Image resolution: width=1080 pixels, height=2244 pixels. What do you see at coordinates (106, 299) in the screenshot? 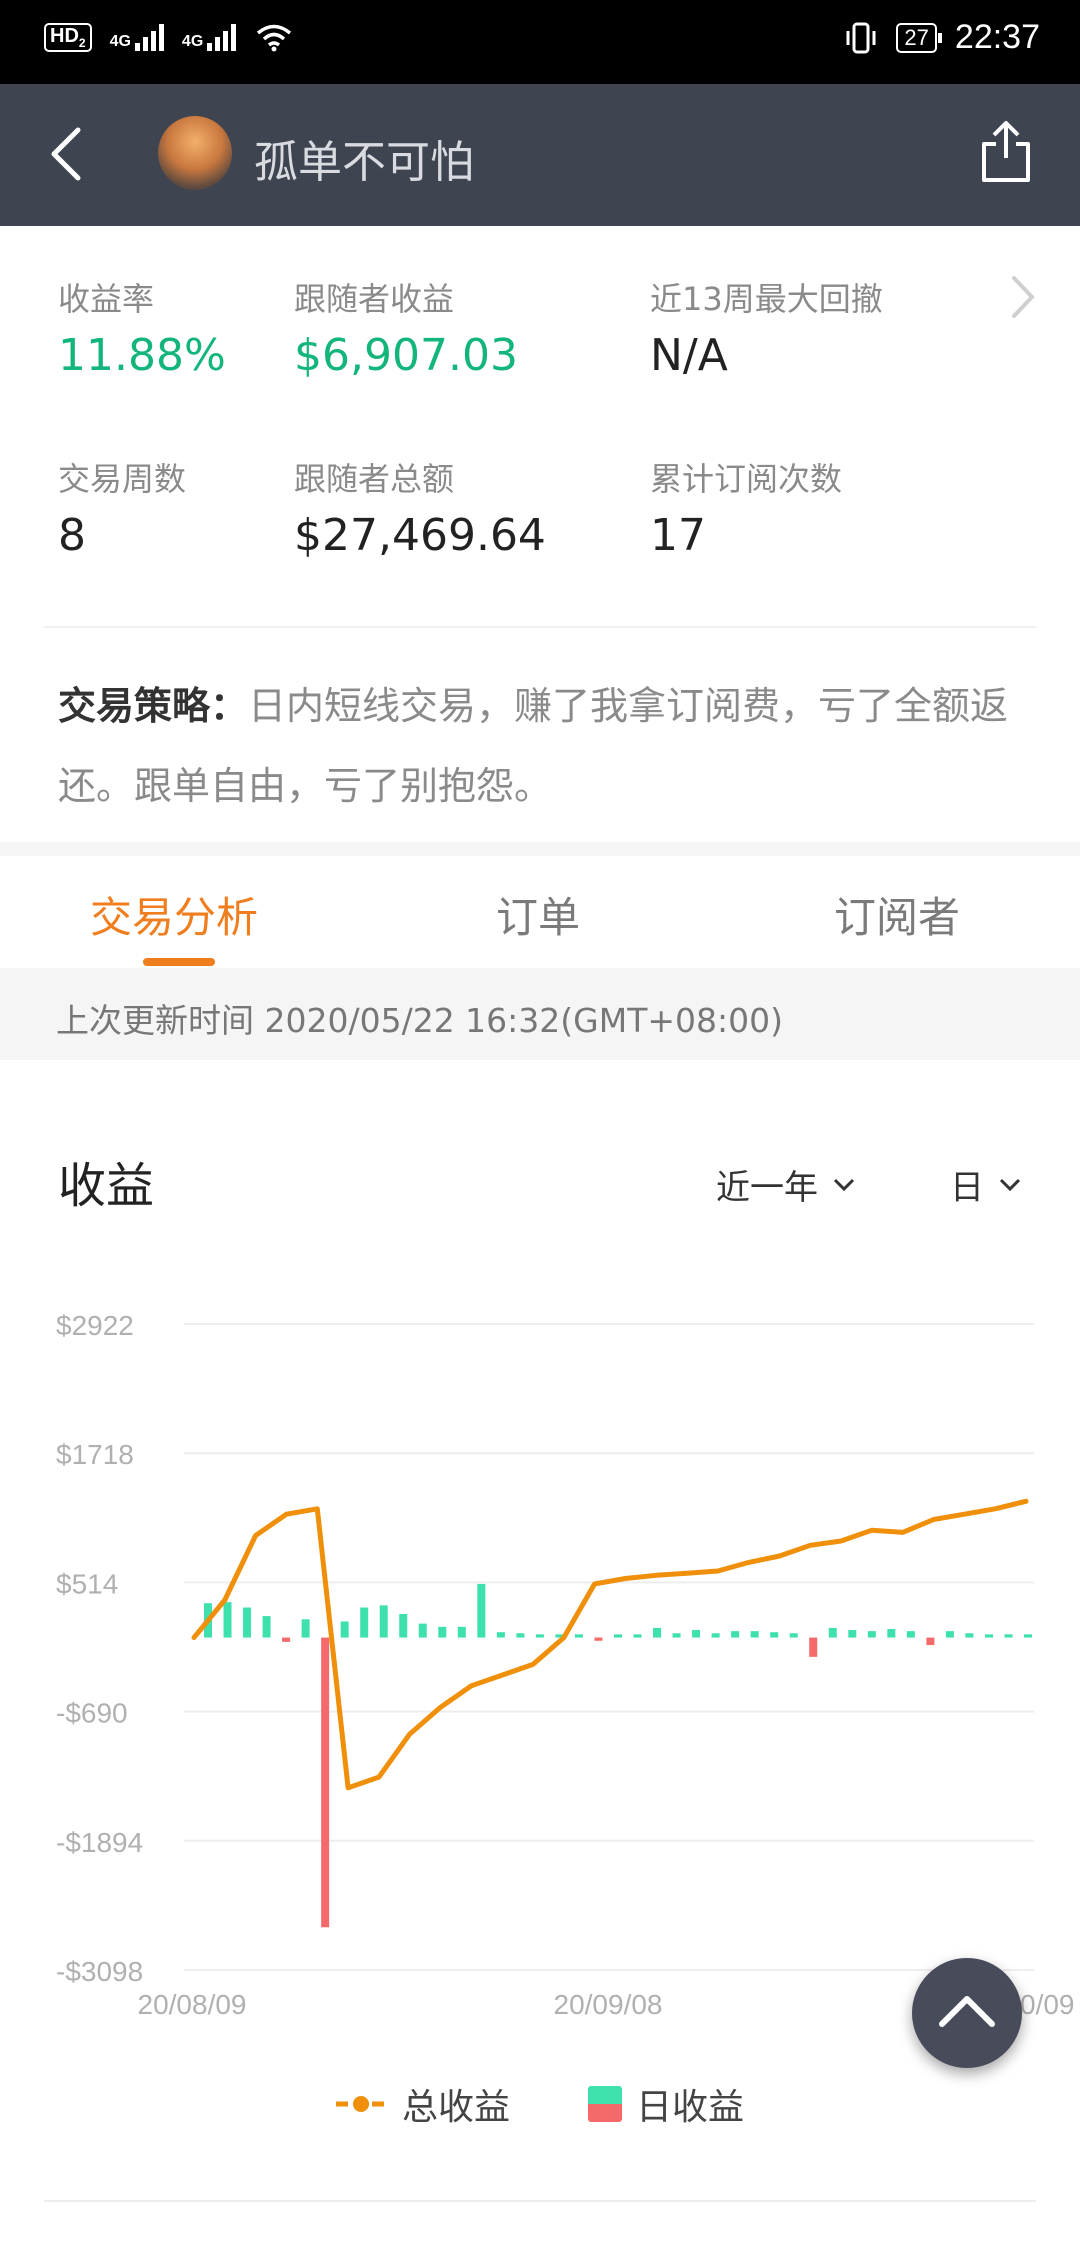
I see `stat-label: 收益率` at bounding box center [106, 299].